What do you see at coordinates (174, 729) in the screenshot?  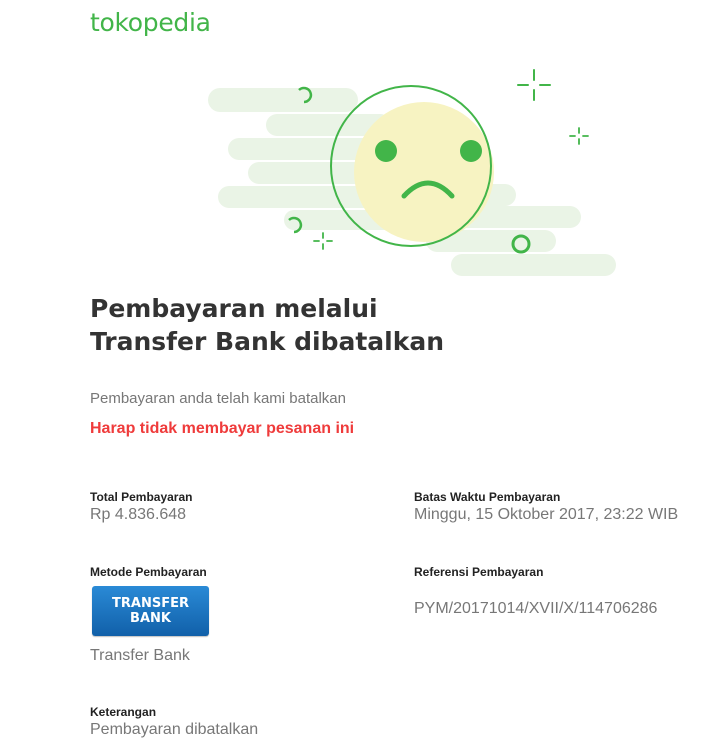 I see `note-value: Pembayaran dibatalkan` at bounding box center [174, 729].